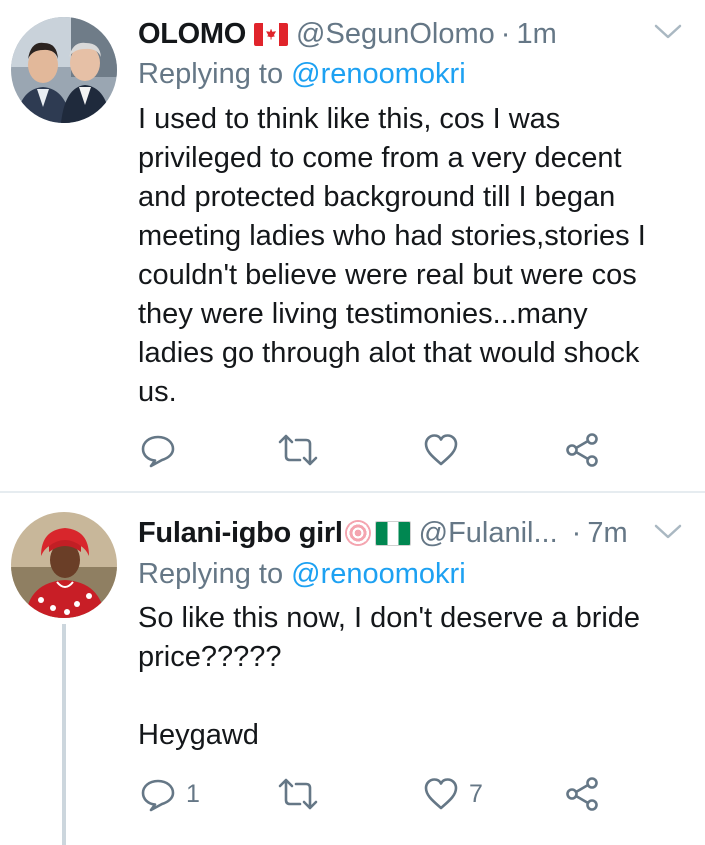  Describe the element at coordinates (357, 533) in the screenshot. I see `fish-cake-swirl-icon` at that location.